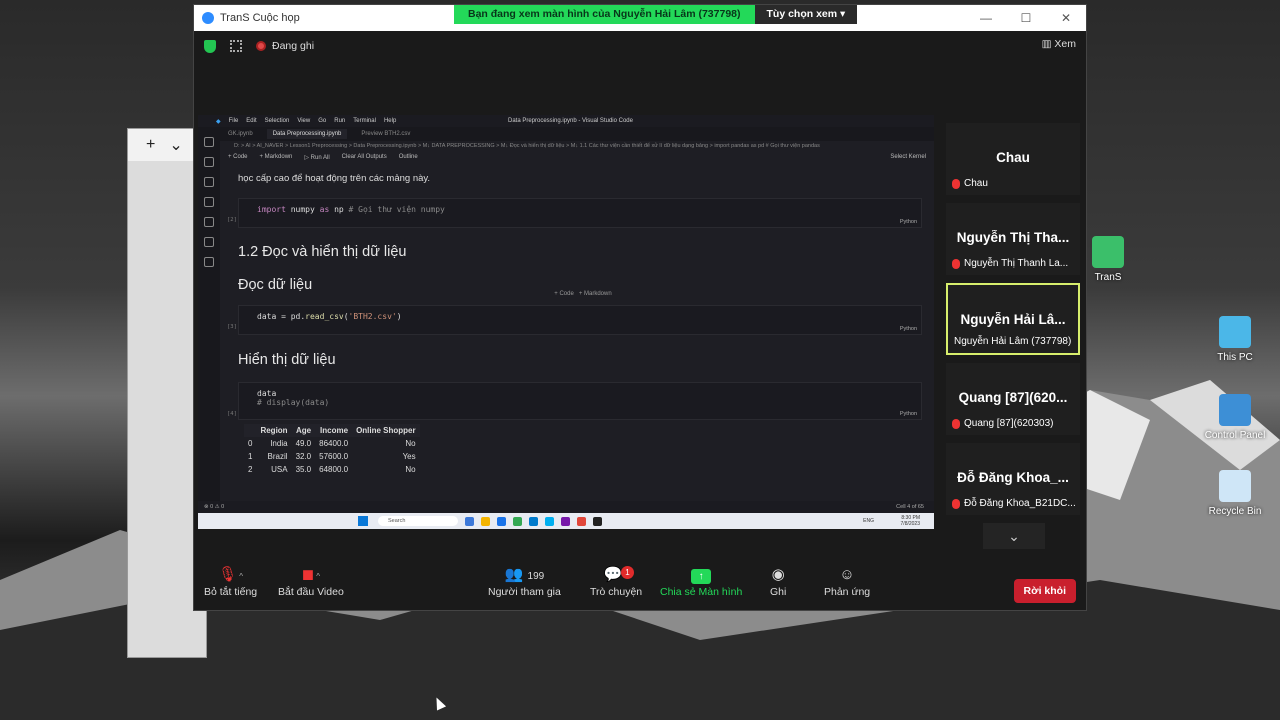 This screenshot has height=720, width=1280. Describe the element at coordinates (150, 145) in the screenshot. I see `plus-icon: +` at that location.